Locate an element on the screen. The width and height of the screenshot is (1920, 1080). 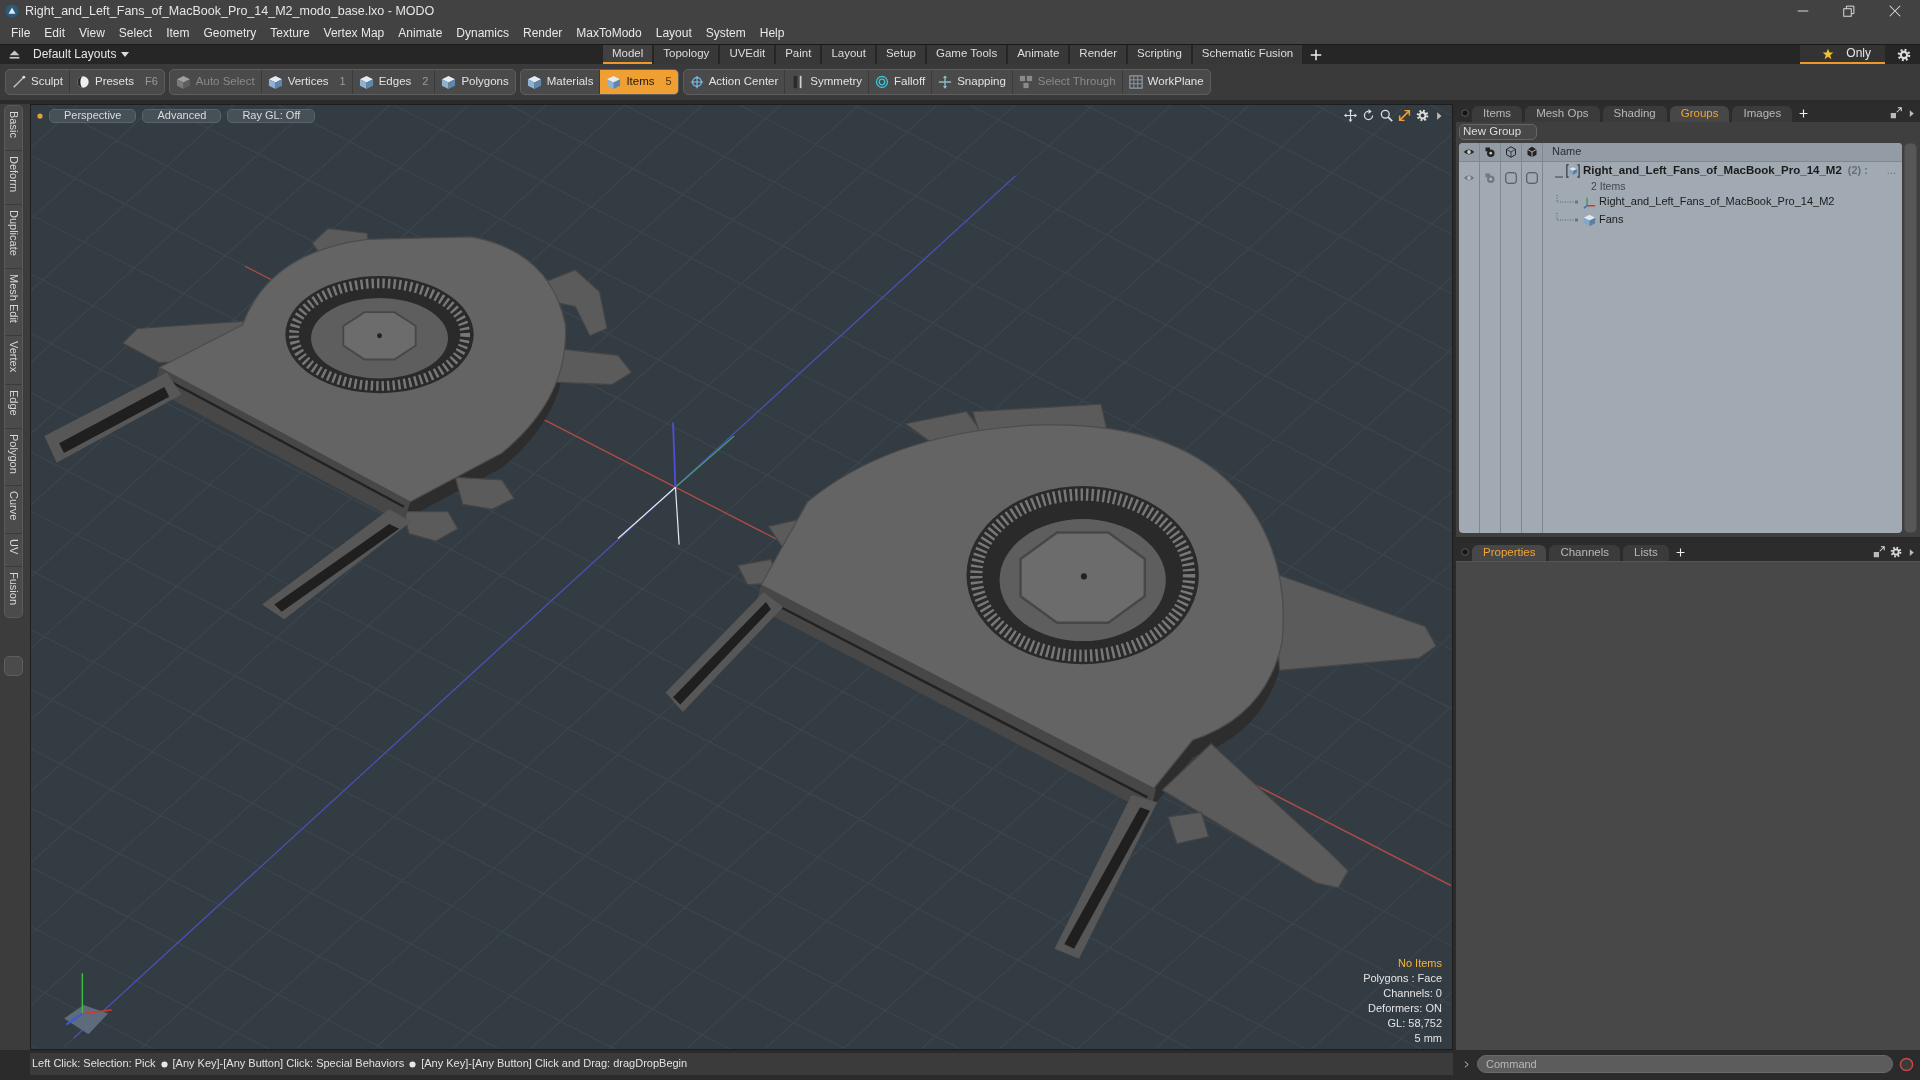
tool-button: Sculpt is located at coordinates (37, 82).